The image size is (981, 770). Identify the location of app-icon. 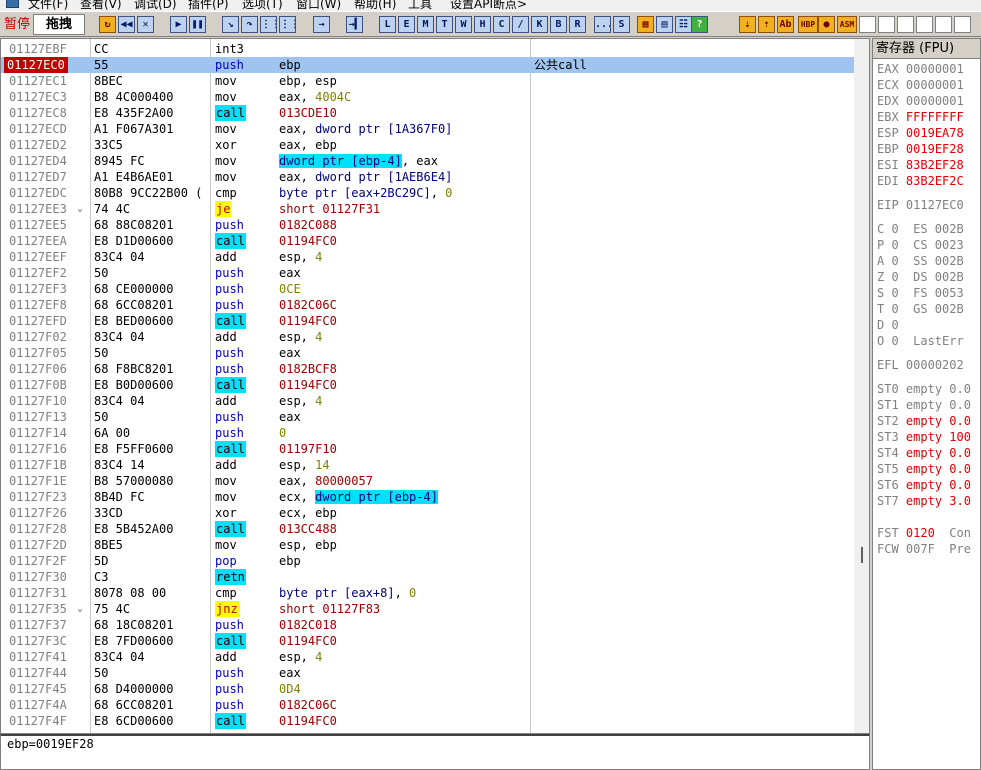
(12, 4).